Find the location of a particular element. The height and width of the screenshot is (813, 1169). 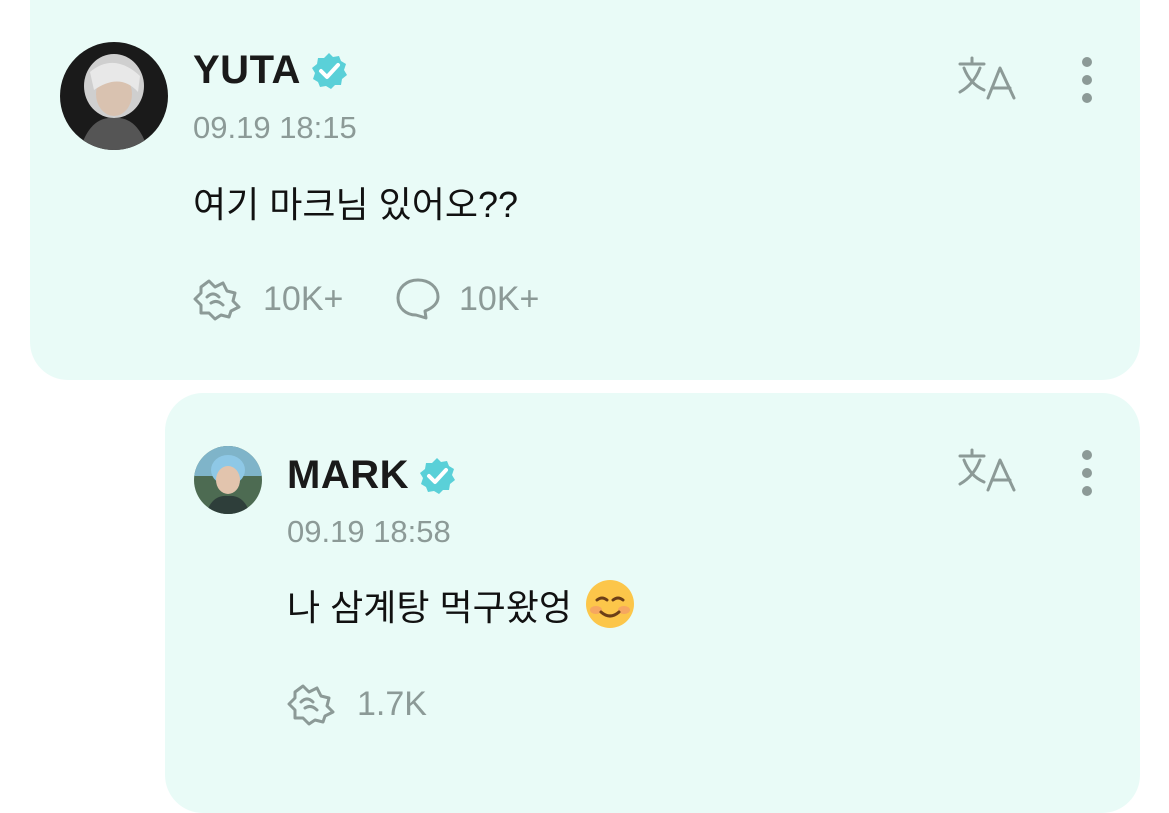

reply-text-row: 나 삼계탕 먹구왔엉 is located at coordinates (461, 604).